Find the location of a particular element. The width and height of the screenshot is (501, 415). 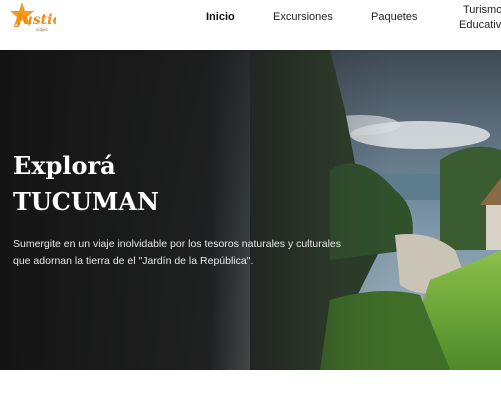

nav-turismo-educativo: Turismo Educativo is located at coordinates (480, 18).